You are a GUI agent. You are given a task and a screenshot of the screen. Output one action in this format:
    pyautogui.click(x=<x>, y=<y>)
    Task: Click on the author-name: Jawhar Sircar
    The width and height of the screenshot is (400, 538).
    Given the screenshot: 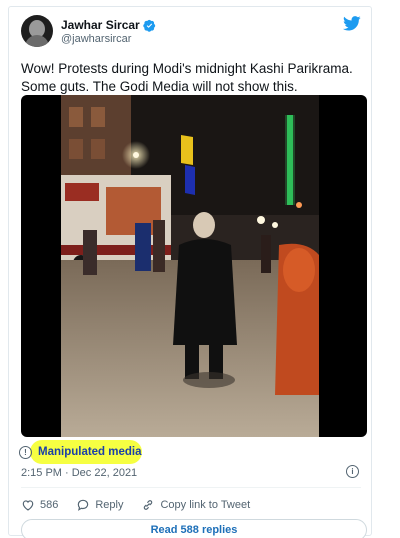 What is the action you would take?
    pyautogui.click(x=108, y=25)
    